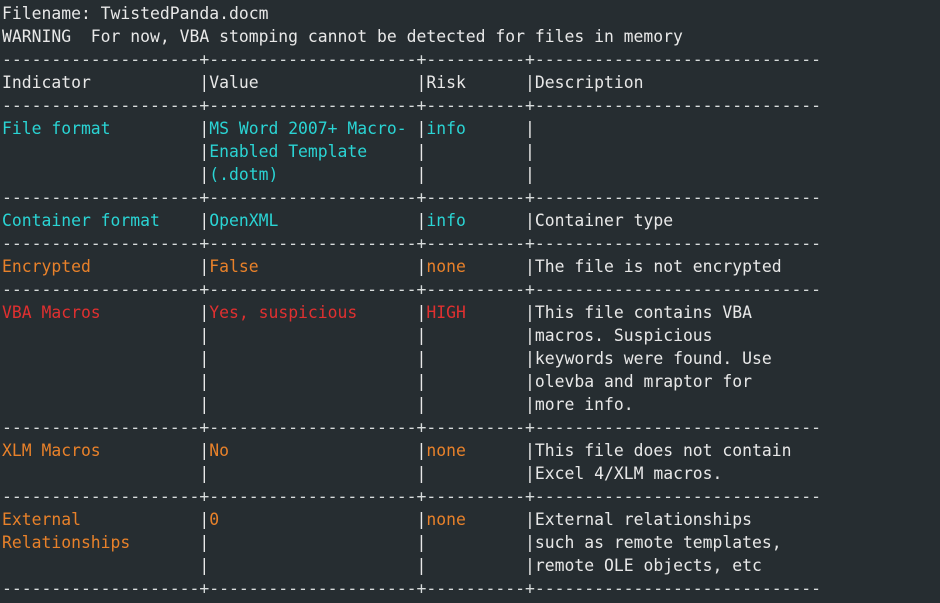 The image size is (940, 603). I want to click on column-header-indicator: Indicator, so click(101, 82).